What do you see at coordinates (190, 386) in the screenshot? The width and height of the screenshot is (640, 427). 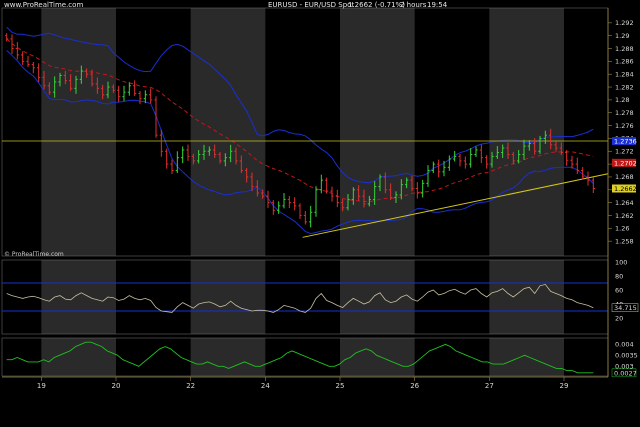 I see `x-tick-label: 22` at bounding box center [190, 386].